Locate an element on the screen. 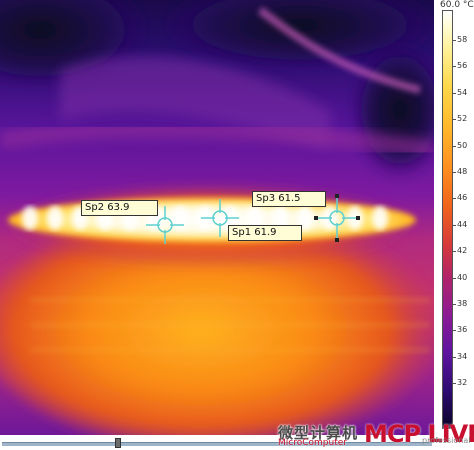 The image size is (474, 450). scale-tick-label: 48 is located at coordinates (462, 171).